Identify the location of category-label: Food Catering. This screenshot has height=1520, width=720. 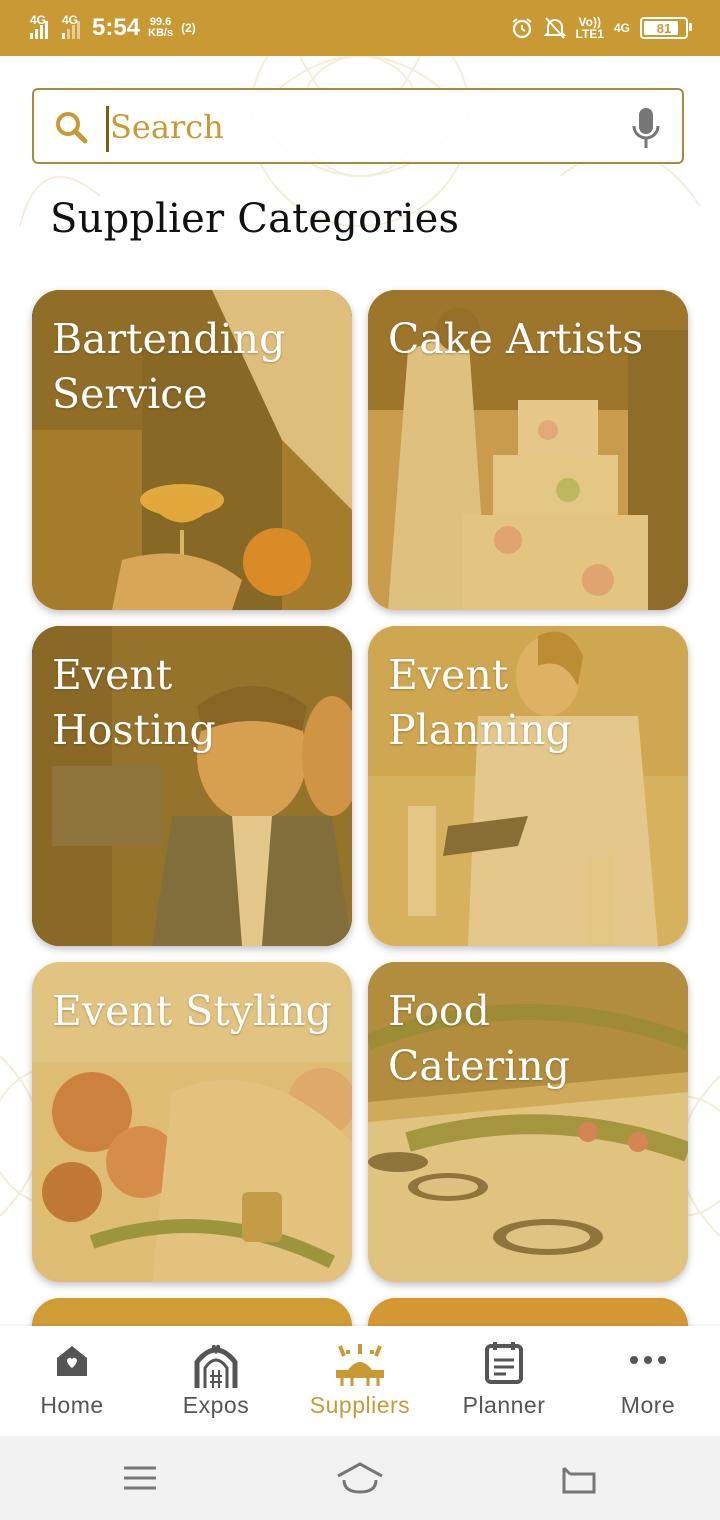
(479, 1038).